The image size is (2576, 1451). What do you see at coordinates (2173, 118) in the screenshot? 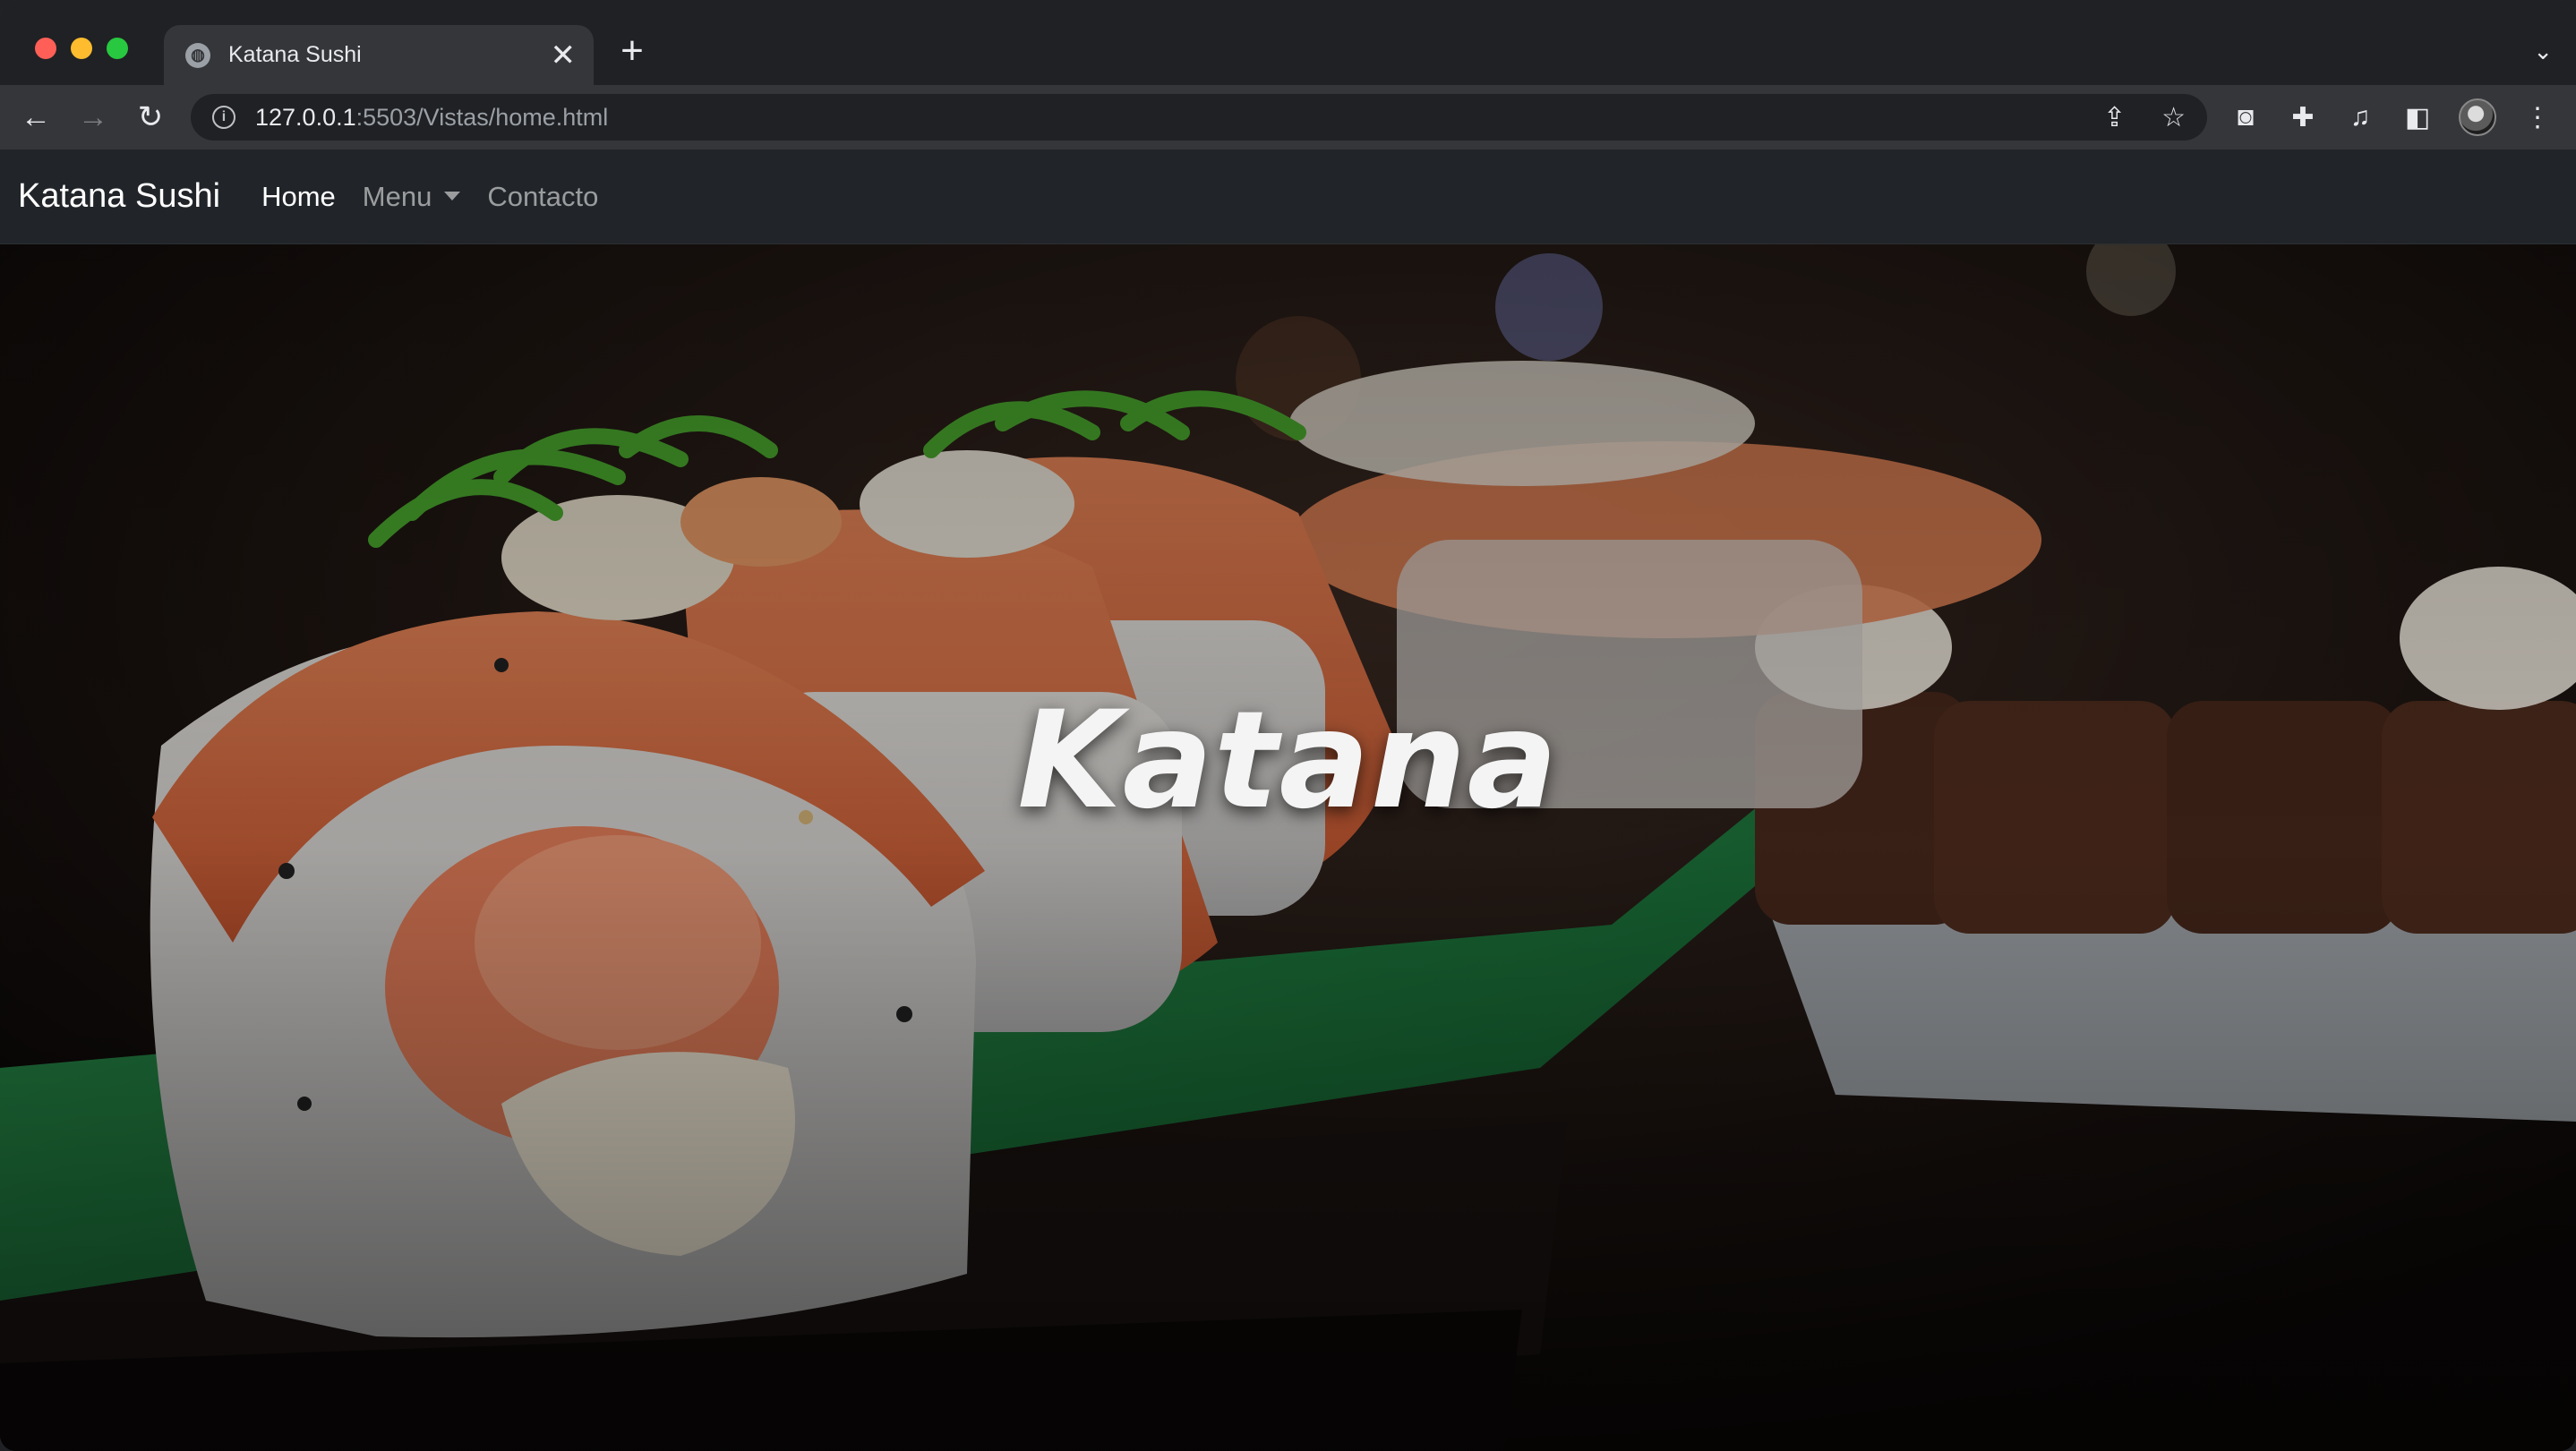
I see `bookmark-star-icon: ☆` at bounding box center [2173, 118].